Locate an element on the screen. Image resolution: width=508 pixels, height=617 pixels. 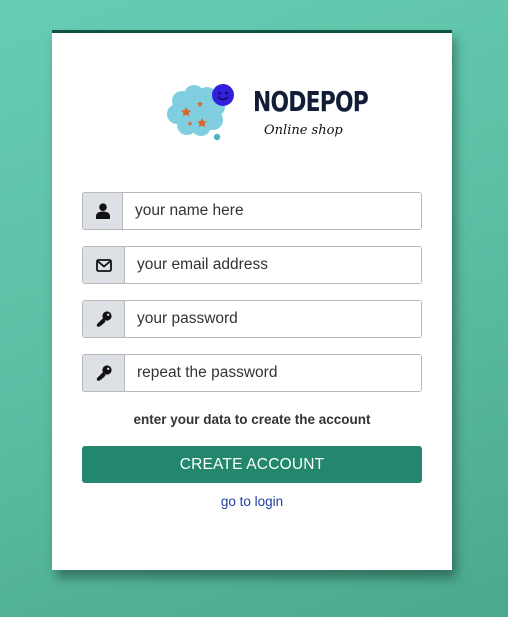
name-addon is located at coordinates (103, 211).